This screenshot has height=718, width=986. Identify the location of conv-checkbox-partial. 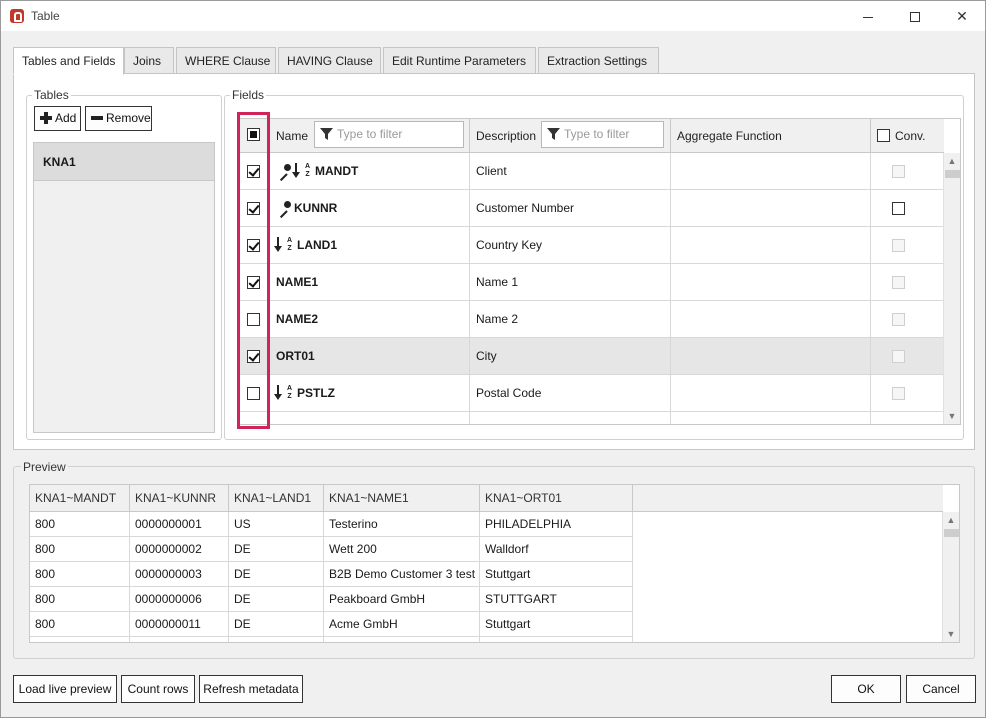
(898, 424).